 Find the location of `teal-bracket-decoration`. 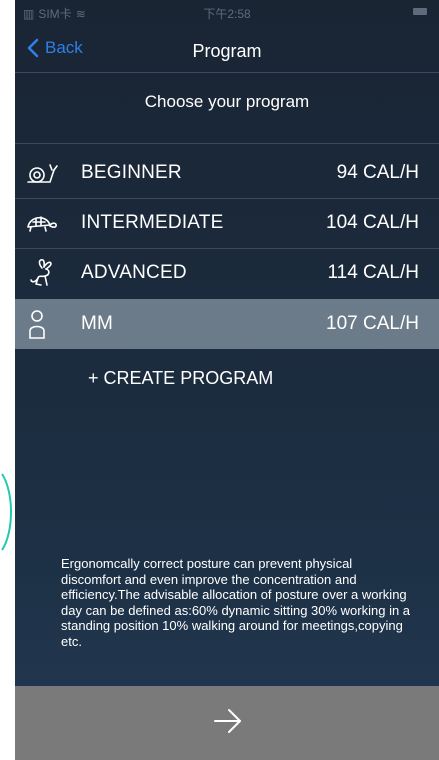

teal-bracket-decoration is located at coordinates (6, 512).